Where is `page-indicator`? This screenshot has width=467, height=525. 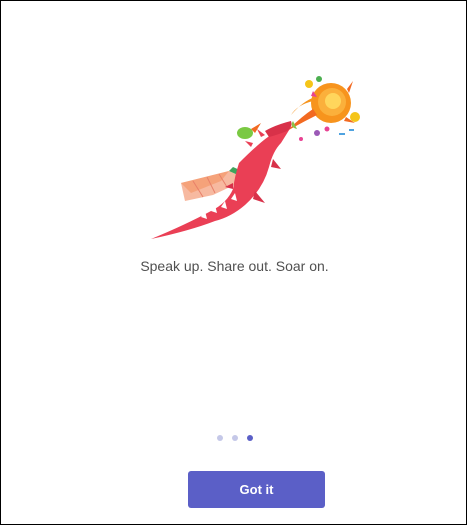 page-indicator is located at coordinates (234, 438).